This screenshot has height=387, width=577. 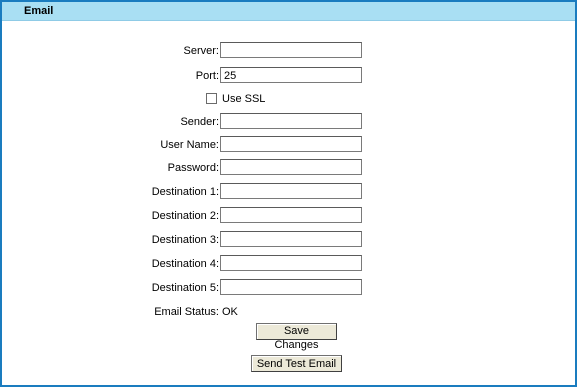 What do you see at coordinates (291, 191) in the screenshot?
I see `destination-1-input` at bounding box center [291, 191].